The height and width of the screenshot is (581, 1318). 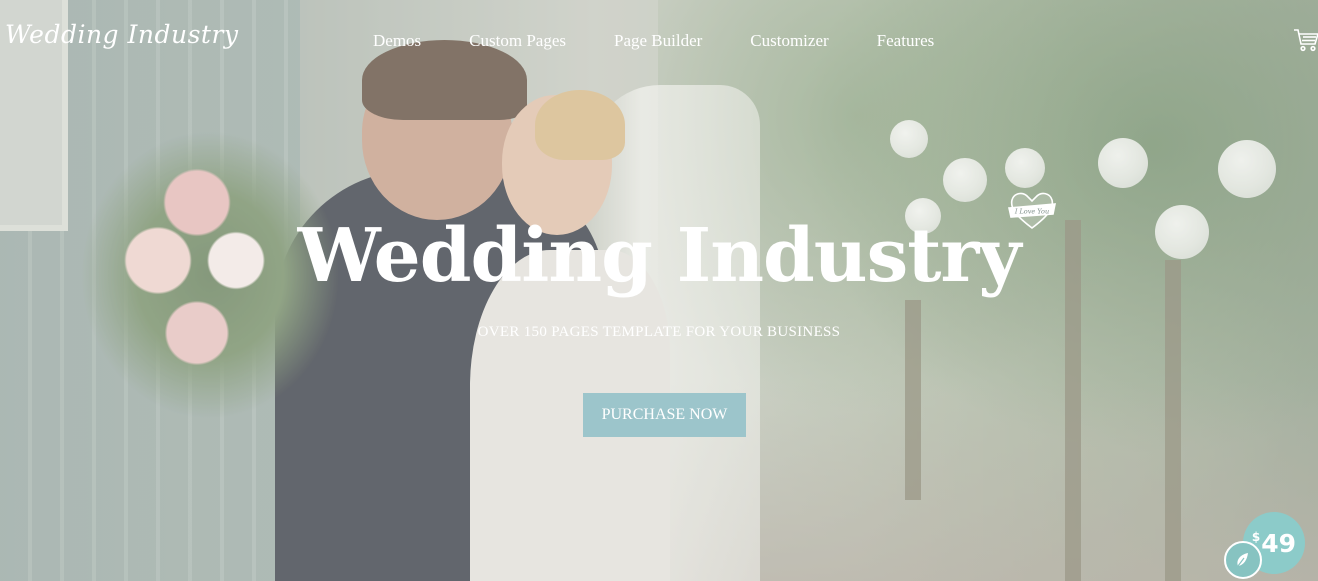 I want to click on svg-text: I Love You, so click(x=1031, y=212).